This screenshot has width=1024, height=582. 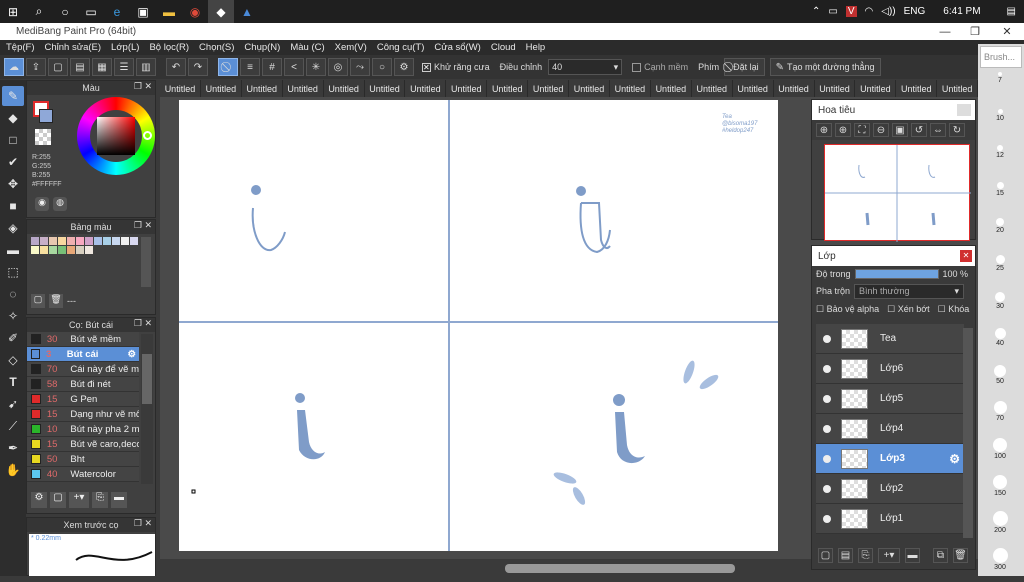 I want to click on rotate-left-icon: ↺, so click(x=919, y=130).